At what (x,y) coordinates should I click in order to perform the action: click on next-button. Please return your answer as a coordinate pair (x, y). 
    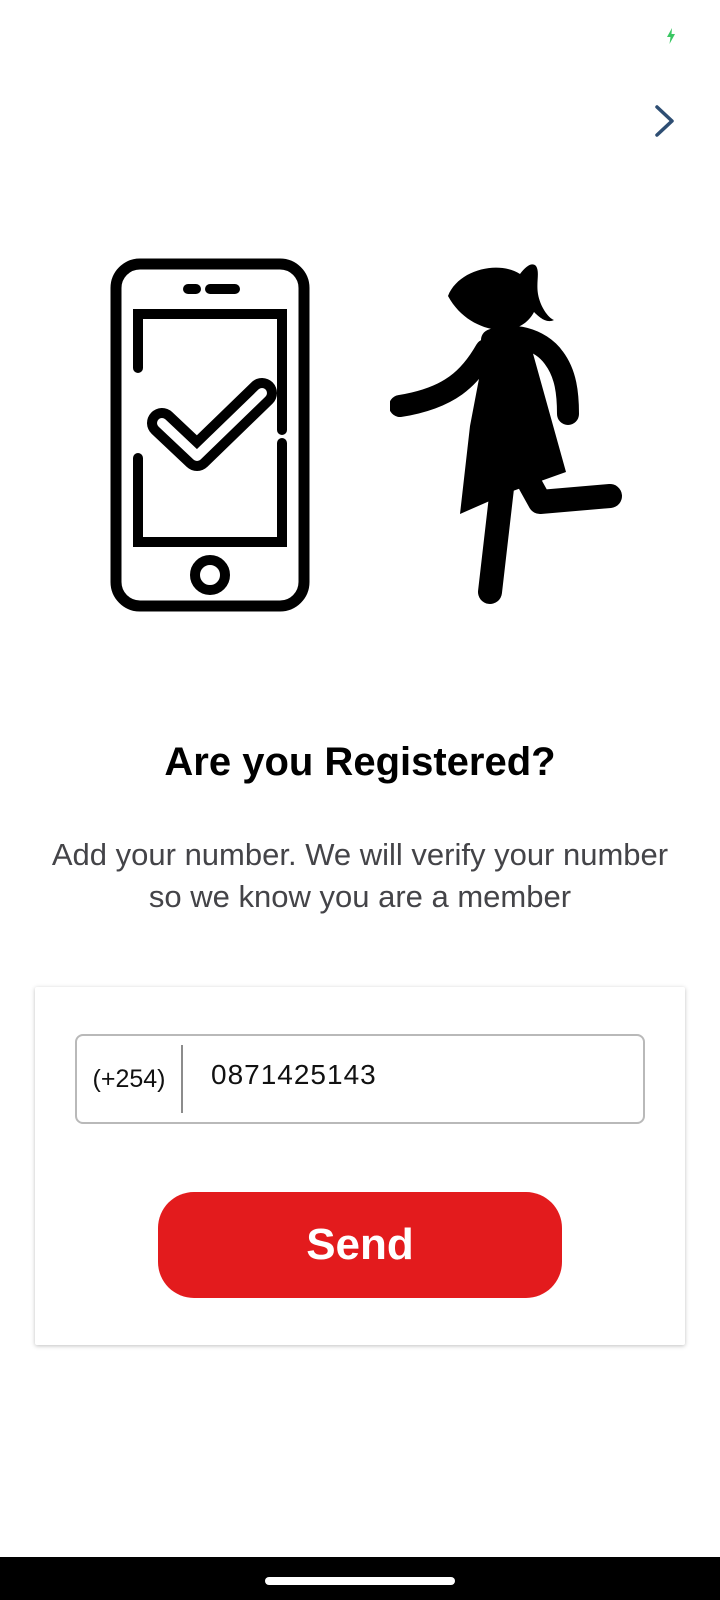
    Looking at the image, I should click on (665, 121).